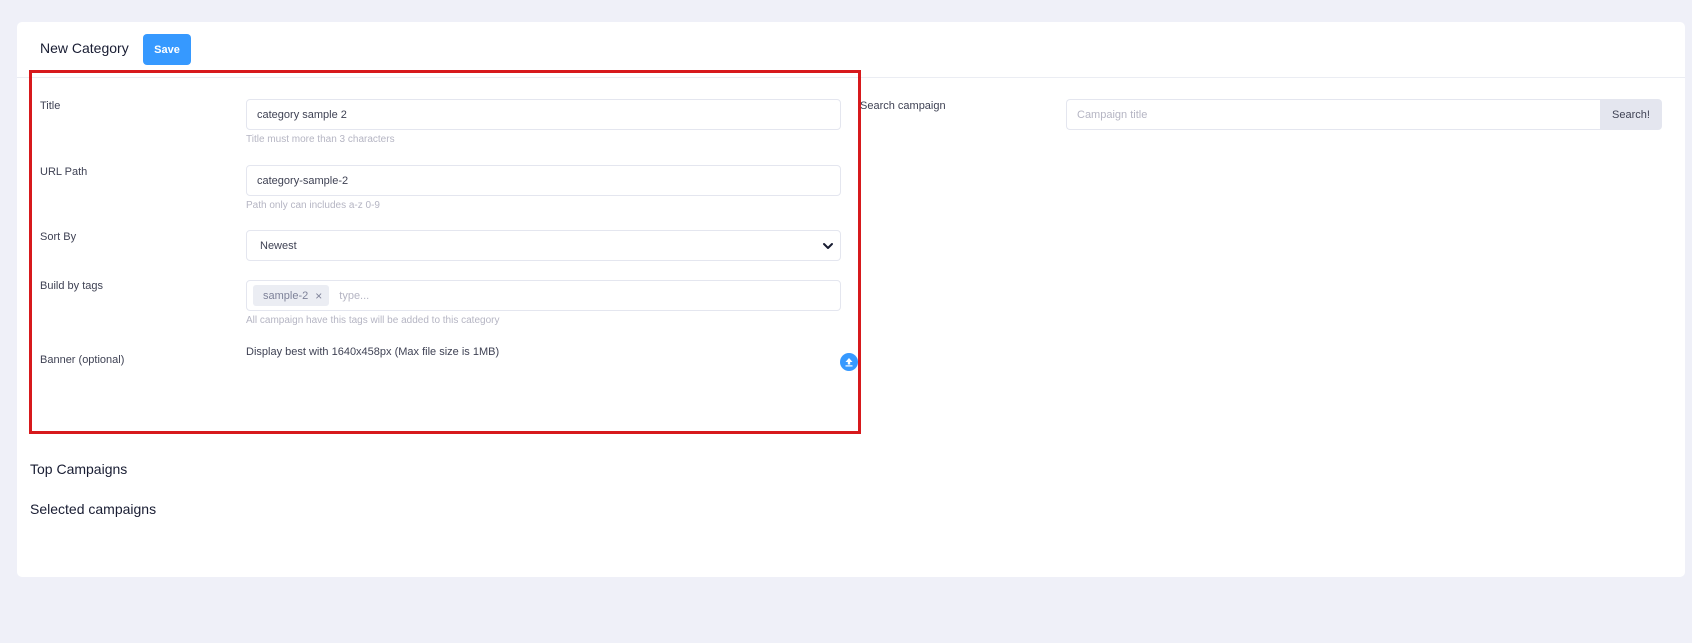 The image size is (1692, 643). Describe the element at coordinates (93, 509) in the screenshot. I see `selected-campaigns-heading: Selected campaigns` at that location.